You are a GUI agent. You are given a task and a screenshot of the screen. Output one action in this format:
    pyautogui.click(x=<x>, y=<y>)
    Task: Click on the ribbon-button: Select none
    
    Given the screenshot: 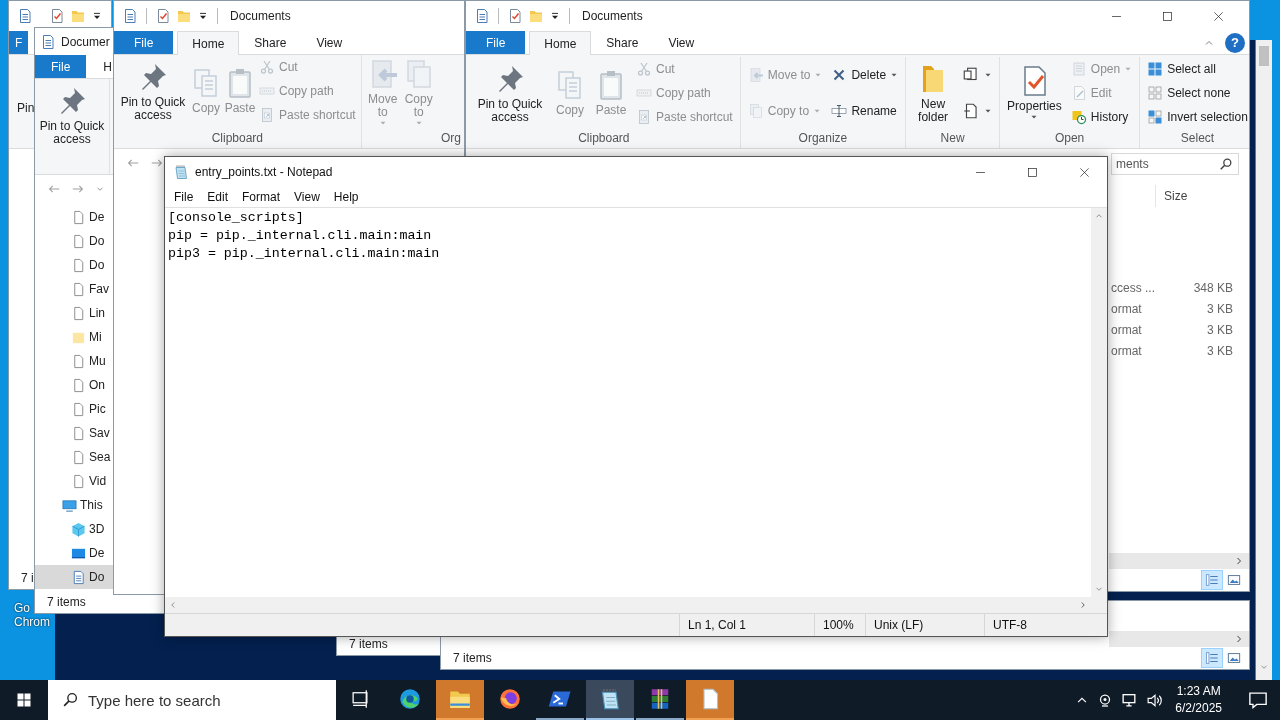 What is the action you would take?
    pyautogui.click(x=1196, y=93)
    